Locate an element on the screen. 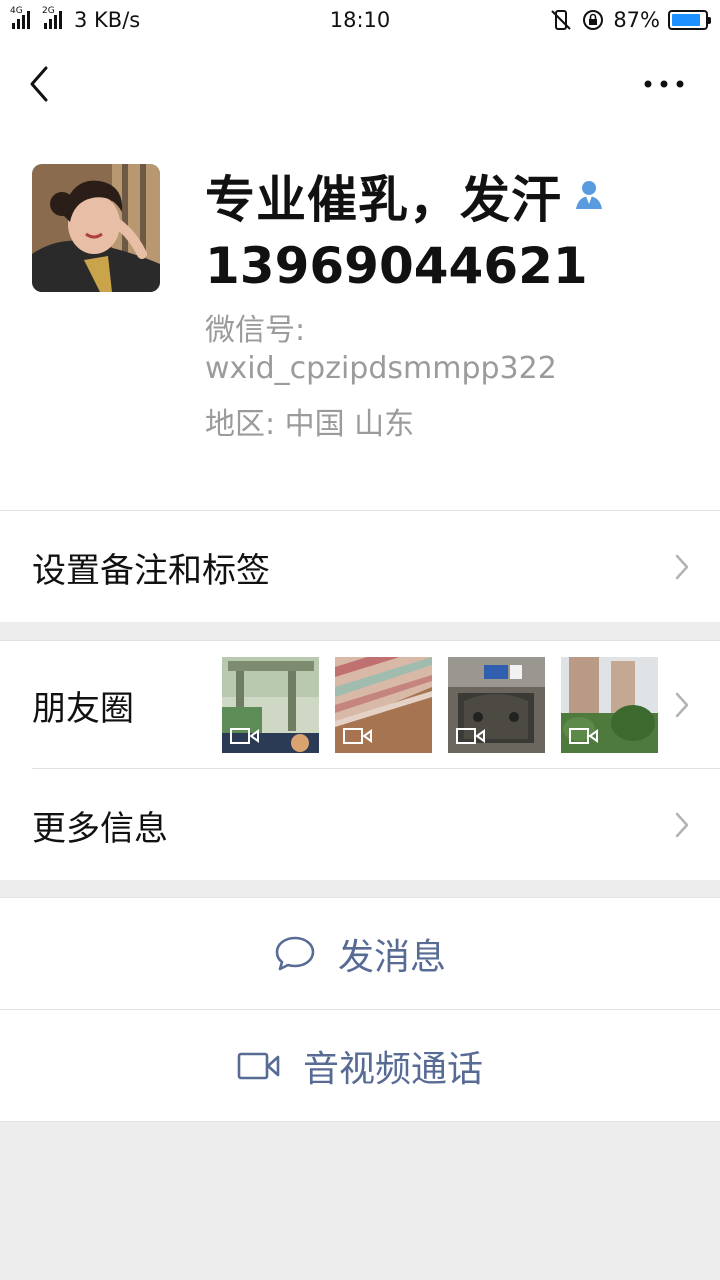 The image size is (720, 1280). video-camera-icon is located at coordinates (258, 1066).